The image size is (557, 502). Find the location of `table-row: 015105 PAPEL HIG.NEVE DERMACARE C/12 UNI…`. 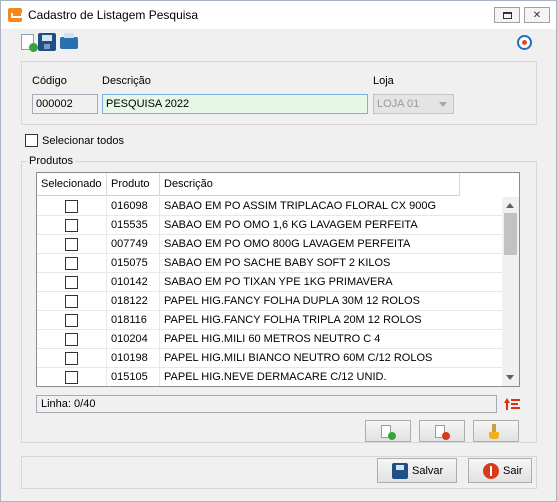

table-row: 015105 PAPEL HIG.NEVE DERMACARE C/12 UNI… is located at coordinates (270, 377).